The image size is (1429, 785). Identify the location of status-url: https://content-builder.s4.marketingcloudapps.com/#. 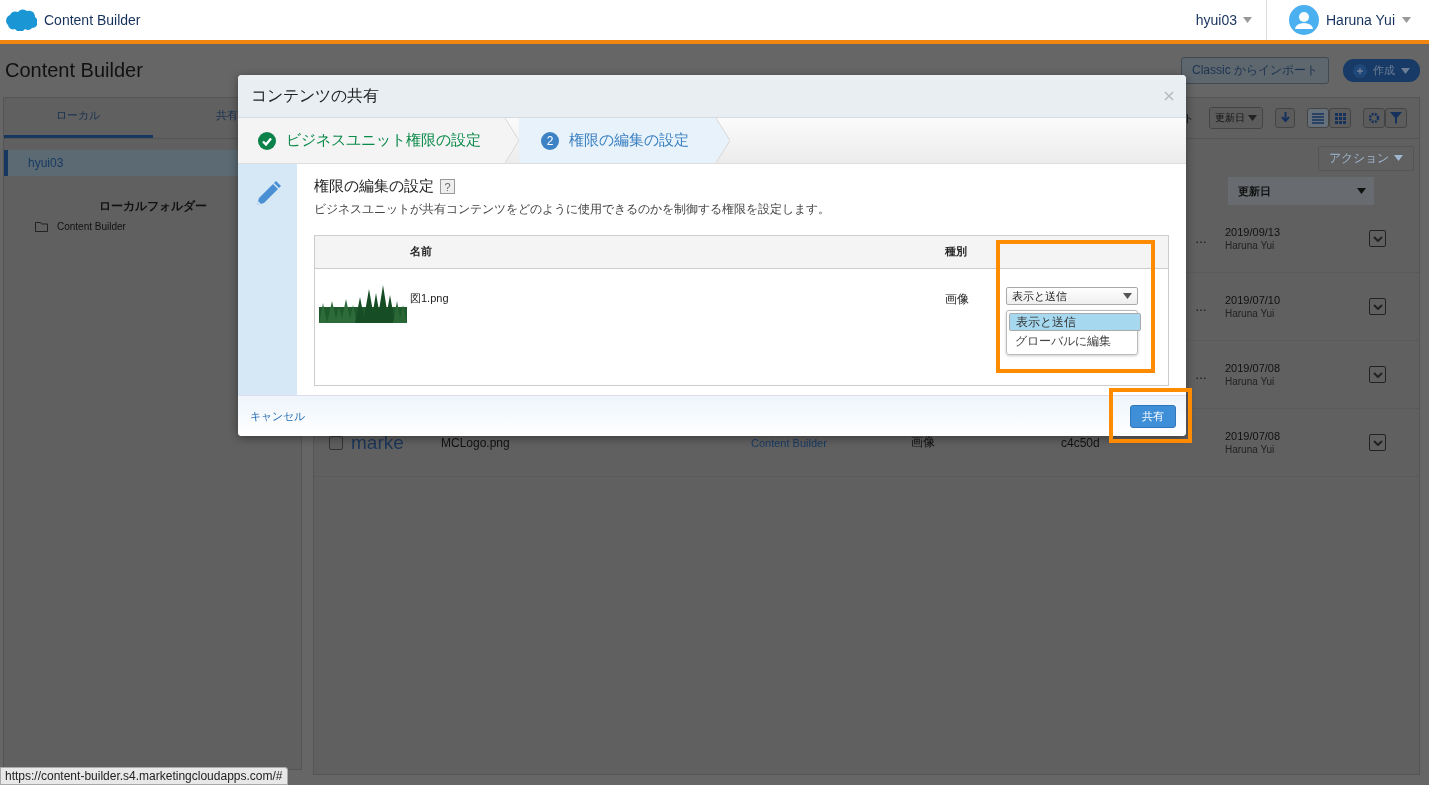
(144, 776).